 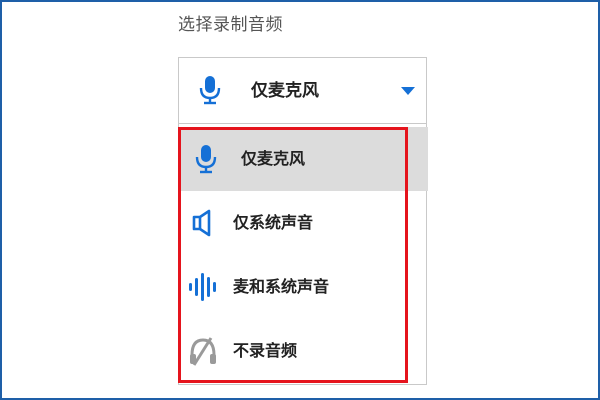 What do you see at coordinates (265, 350) in the screenshot?
I see `option-label: 不录音频` at bounding box center [265, 350].